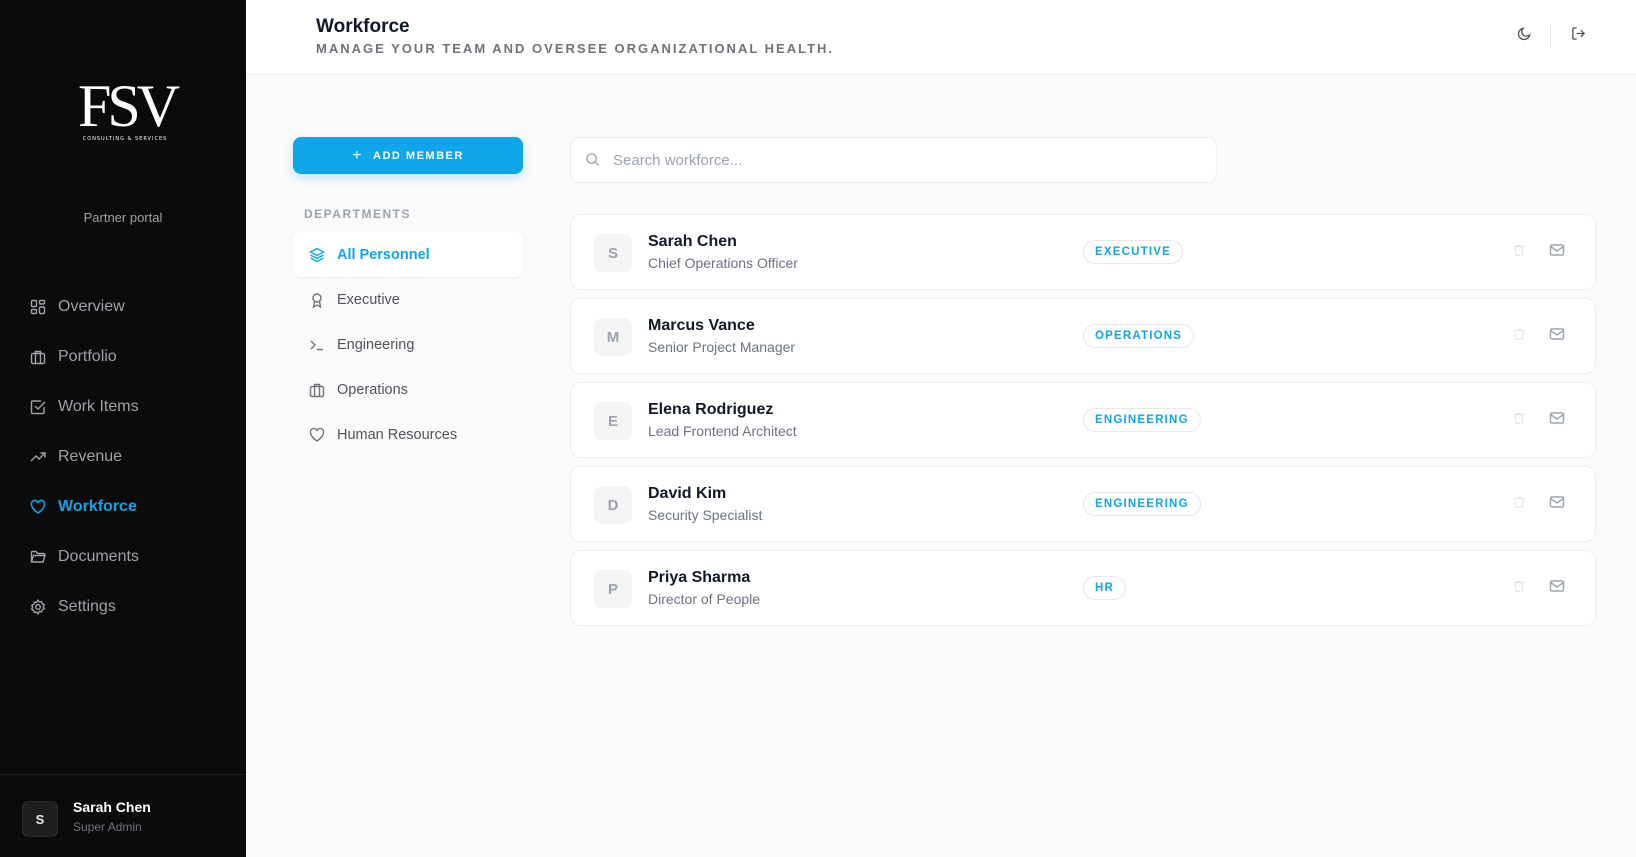  I want to click on add-member-button: + ADD MEMBER, so click(408, 155).